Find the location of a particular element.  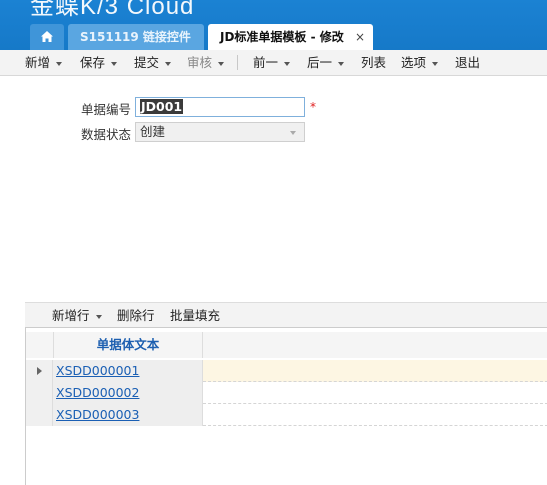

home-tab is located at coordinates (47, 37).